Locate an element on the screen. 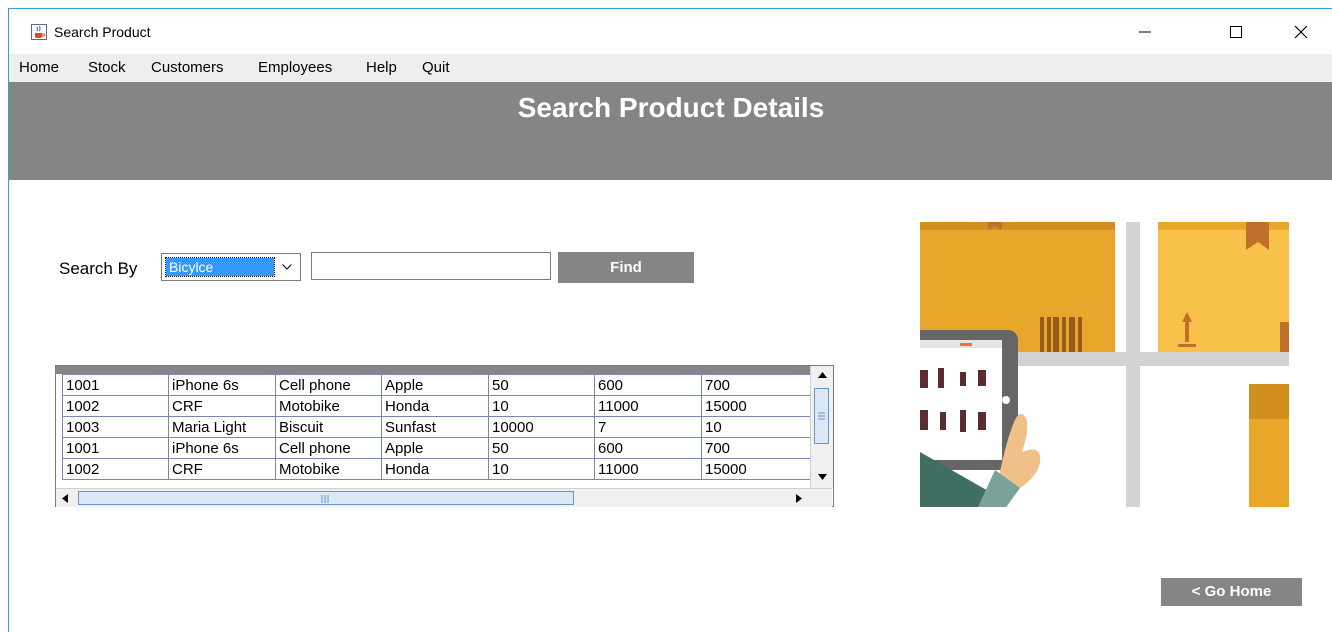 The width and height of the screenshot is (1332, 632). close-icon is located at coordinates (1301, 32).